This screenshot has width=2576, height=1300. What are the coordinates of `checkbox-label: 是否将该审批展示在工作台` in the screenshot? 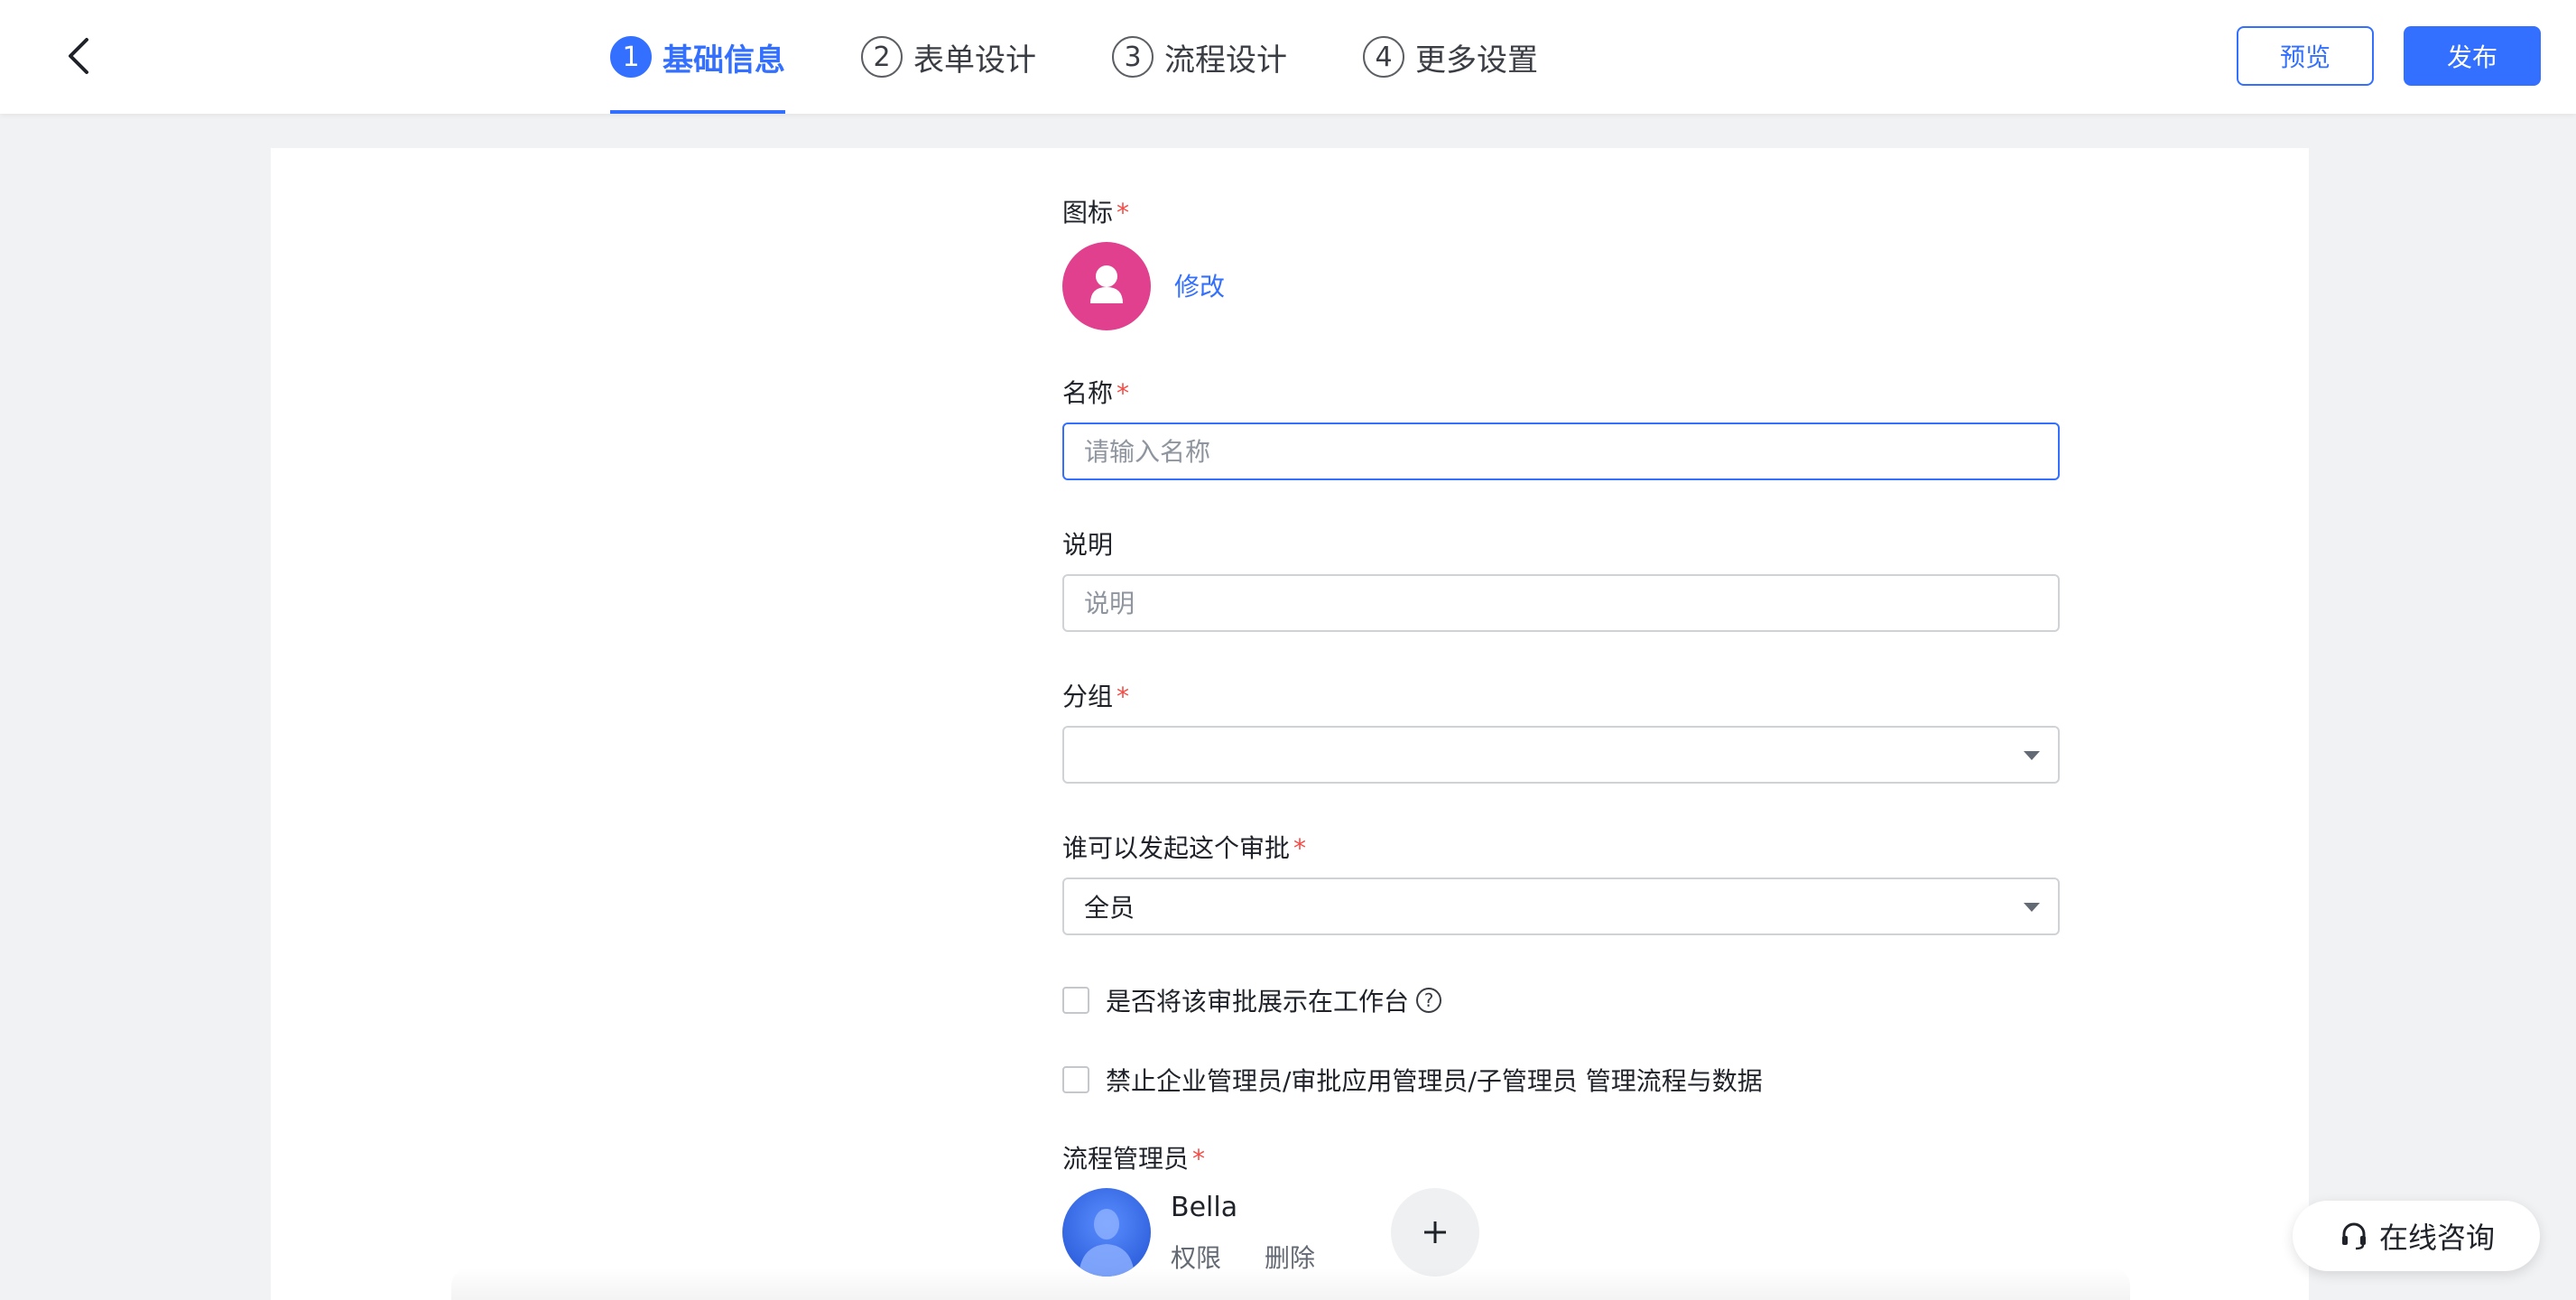 It's located at (1258, 1002).